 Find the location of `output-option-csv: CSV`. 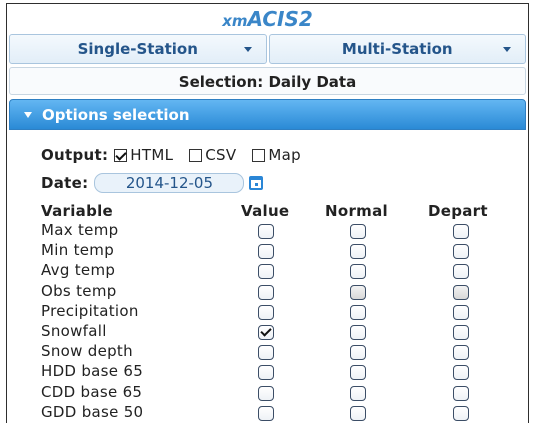

output-option-csv: CSV is located at coordinates (212, 155).